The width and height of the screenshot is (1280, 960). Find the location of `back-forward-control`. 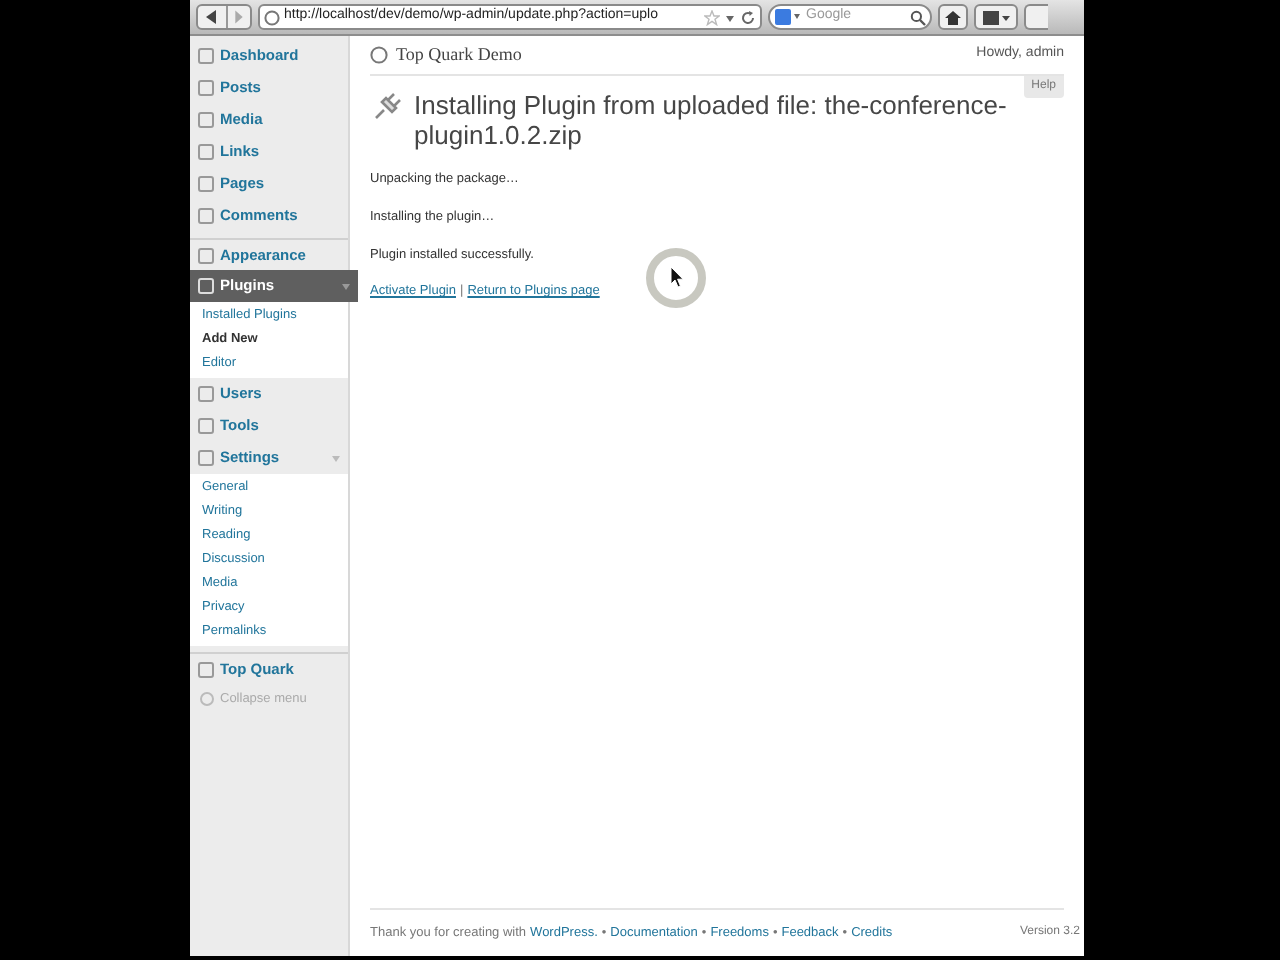

back-forward-control is located at coordinates (224, 17).